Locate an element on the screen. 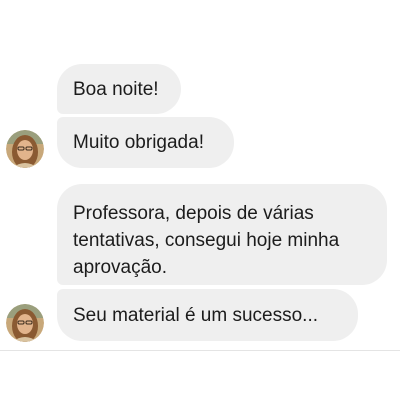 This screenshot has width=400, height=400. message-bubble: Muito obrigada! is located at coordinates (145, 142).